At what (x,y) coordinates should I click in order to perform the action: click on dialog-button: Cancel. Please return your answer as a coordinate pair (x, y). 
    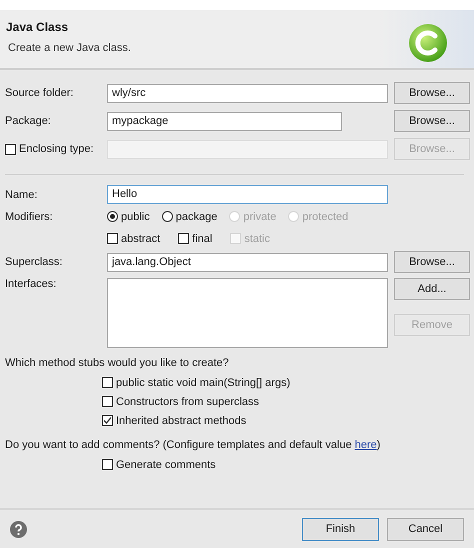
    Looking at the image, I should click on (425, 529).